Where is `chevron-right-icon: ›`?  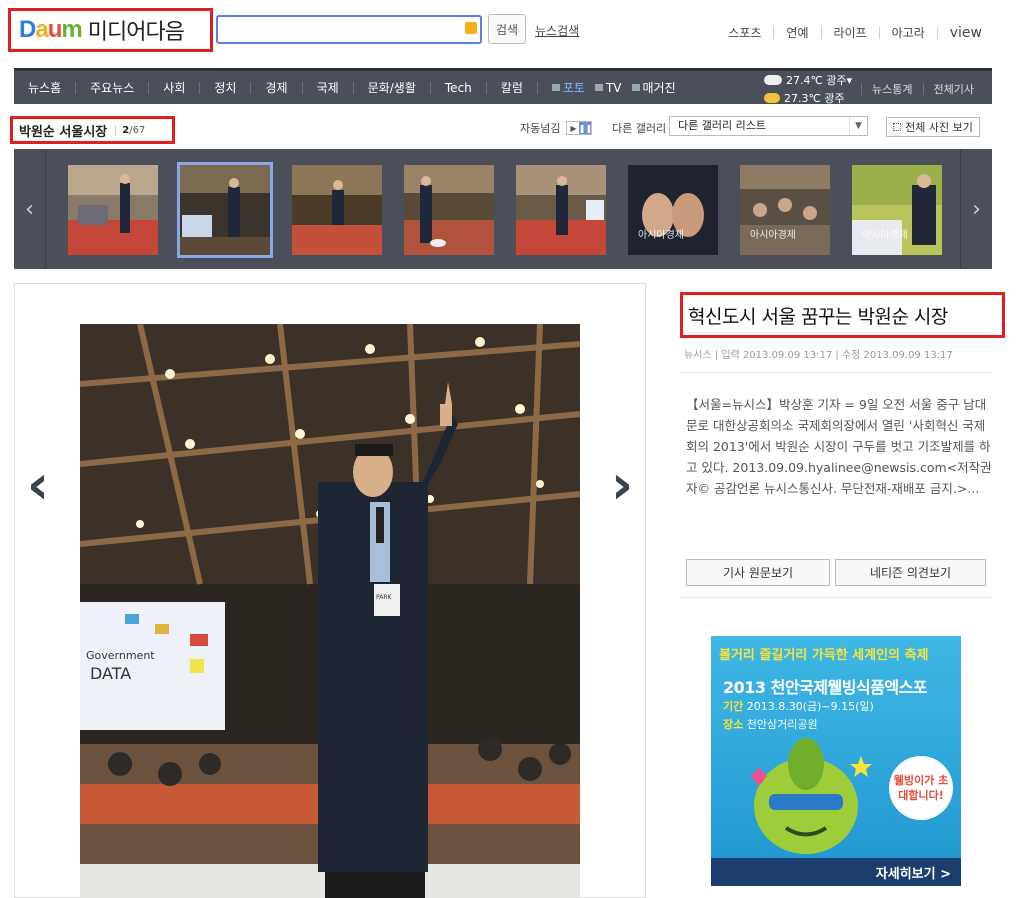
chevron-right-icon: › is located at coordinates (622, 484).